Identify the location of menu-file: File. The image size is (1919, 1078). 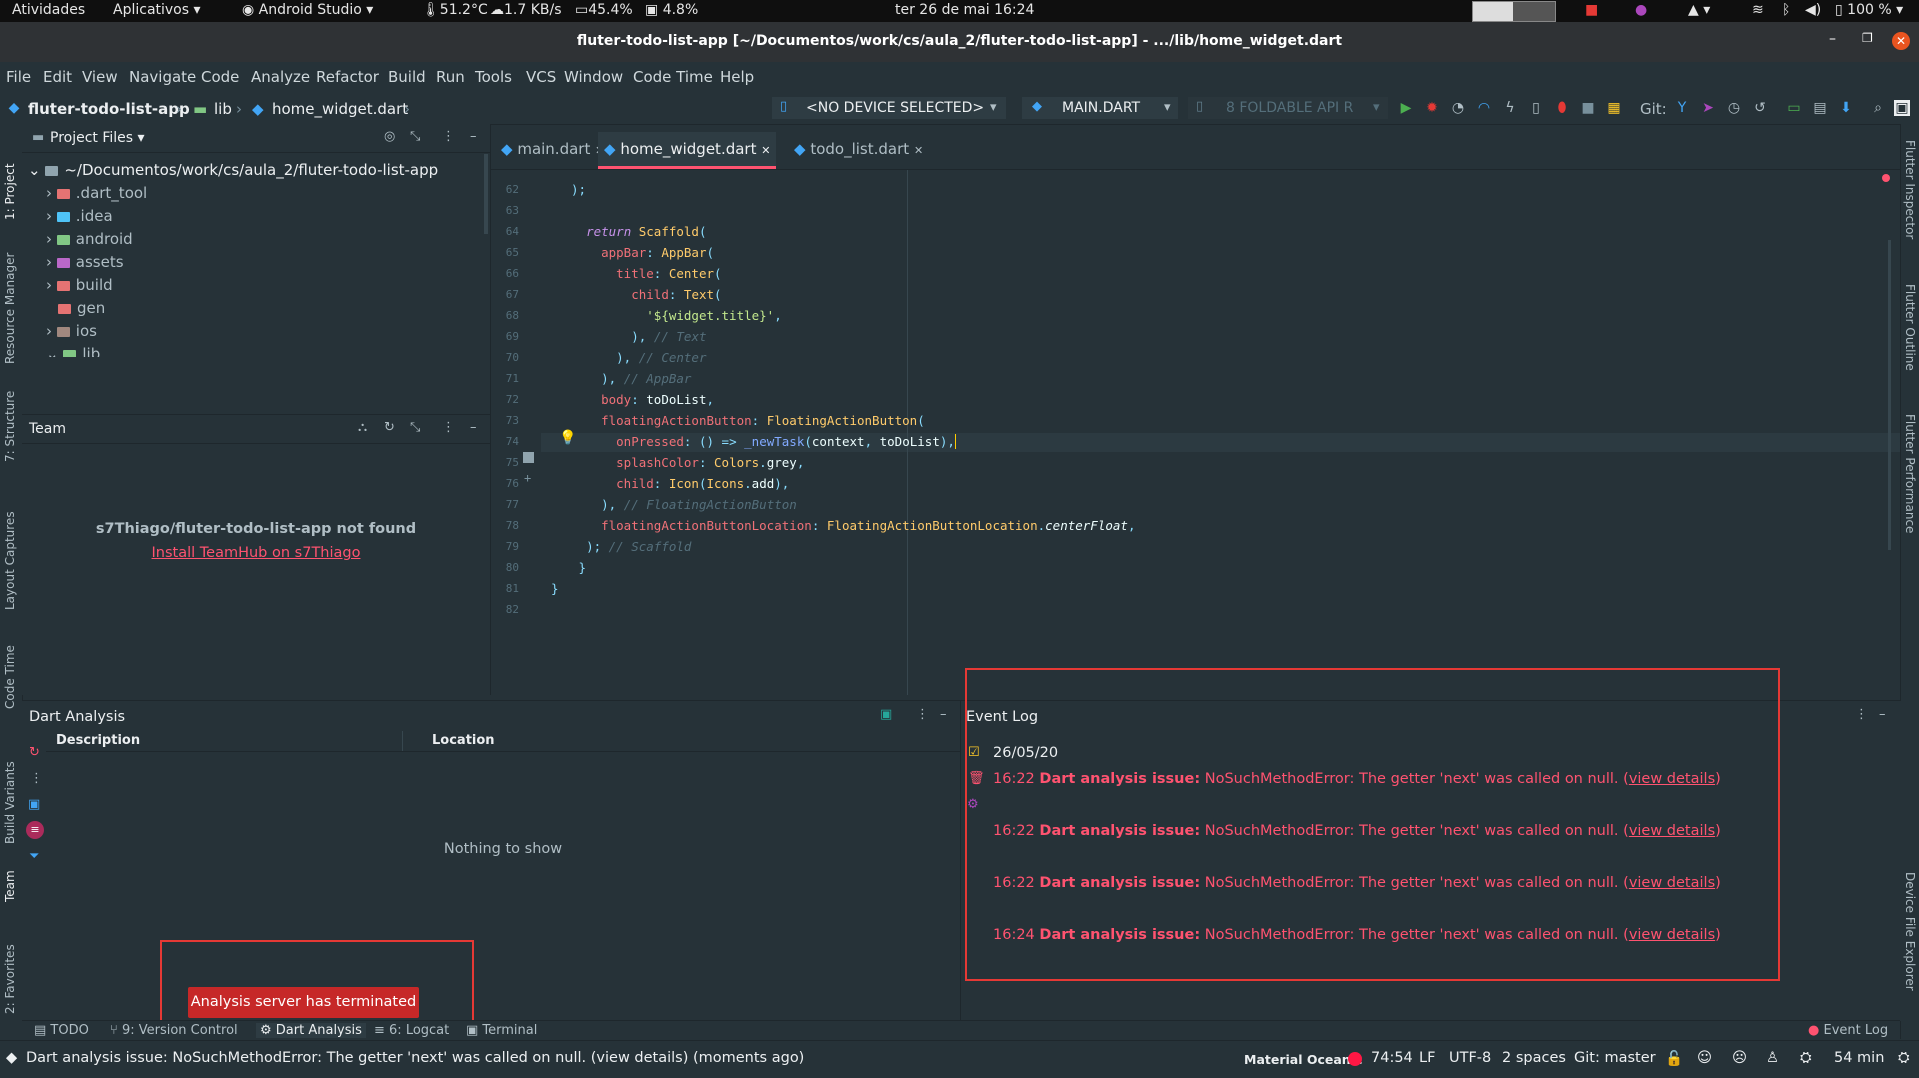
(18, 77).